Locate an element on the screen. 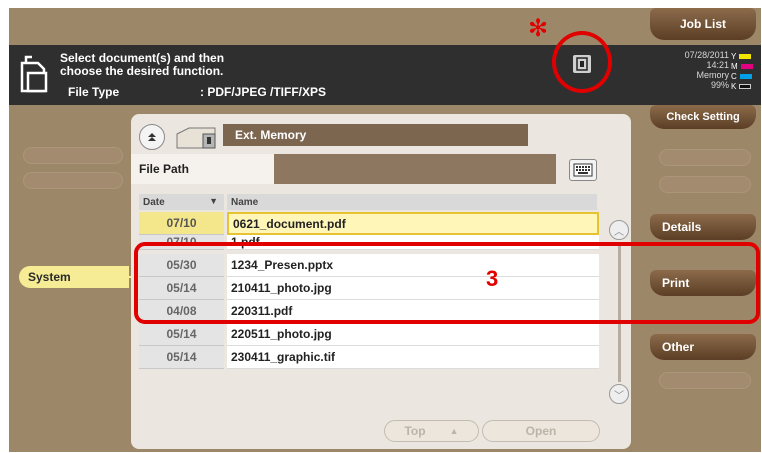 This screenshot has height=453, width=762. circle-annotation is located at coordinates (582, 62).